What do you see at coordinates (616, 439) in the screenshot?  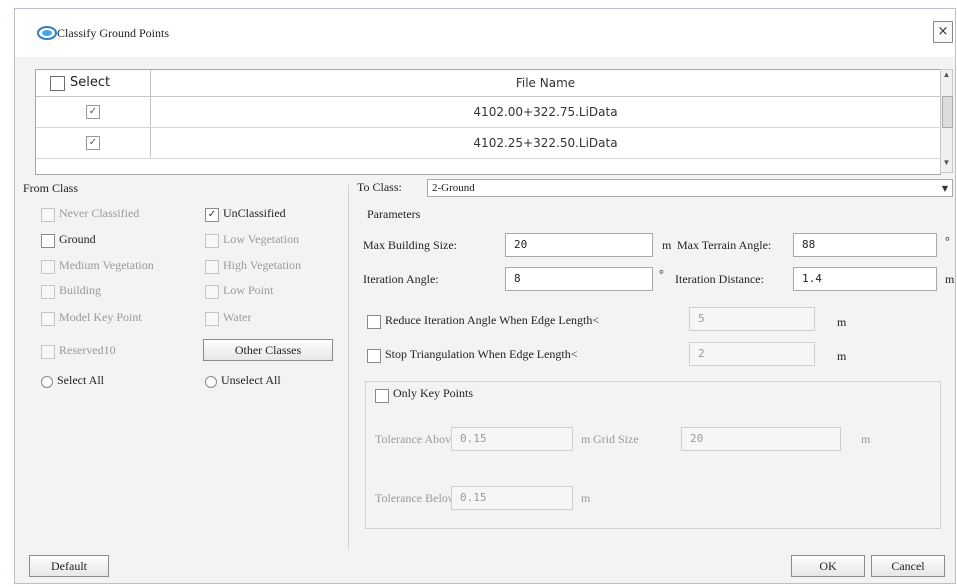 I see `grid-size-label: Grid Size` at bounding box center [616, 439].